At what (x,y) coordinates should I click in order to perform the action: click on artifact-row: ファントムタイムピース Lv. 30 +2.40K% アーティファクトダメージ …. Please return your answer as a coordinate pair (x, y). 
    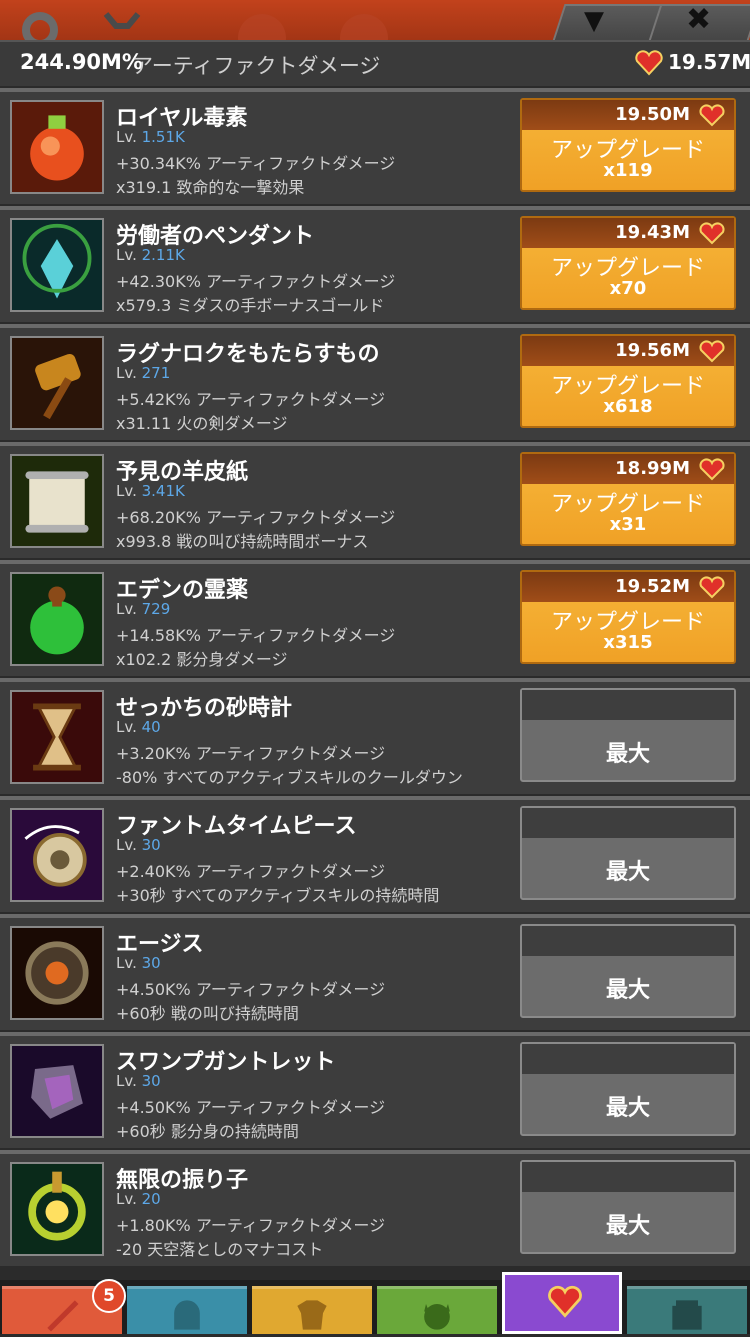
    Looking at the image, I should click on (375, 854).